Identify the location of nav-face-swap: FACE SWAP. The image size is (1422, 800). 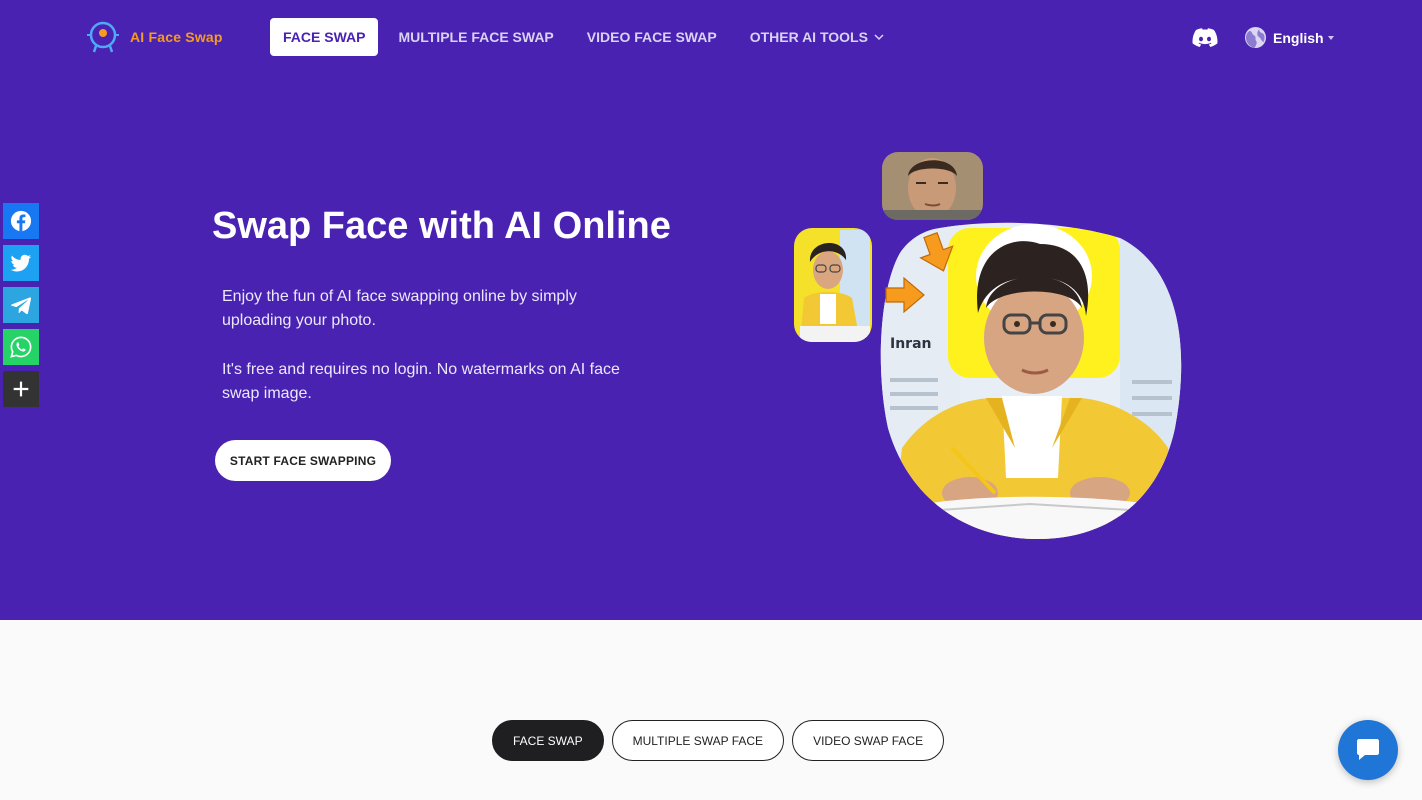
(324, 37).